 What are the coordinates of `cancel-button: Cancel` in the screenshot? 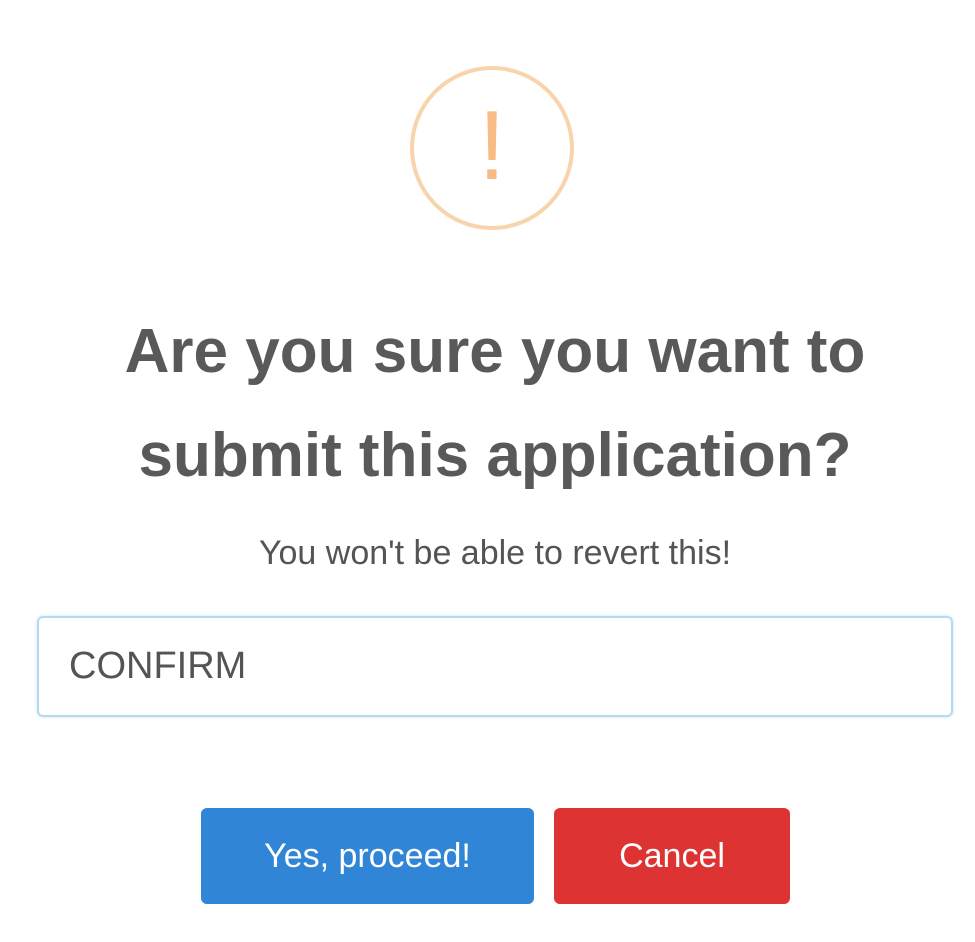 It's located at (672, 856).